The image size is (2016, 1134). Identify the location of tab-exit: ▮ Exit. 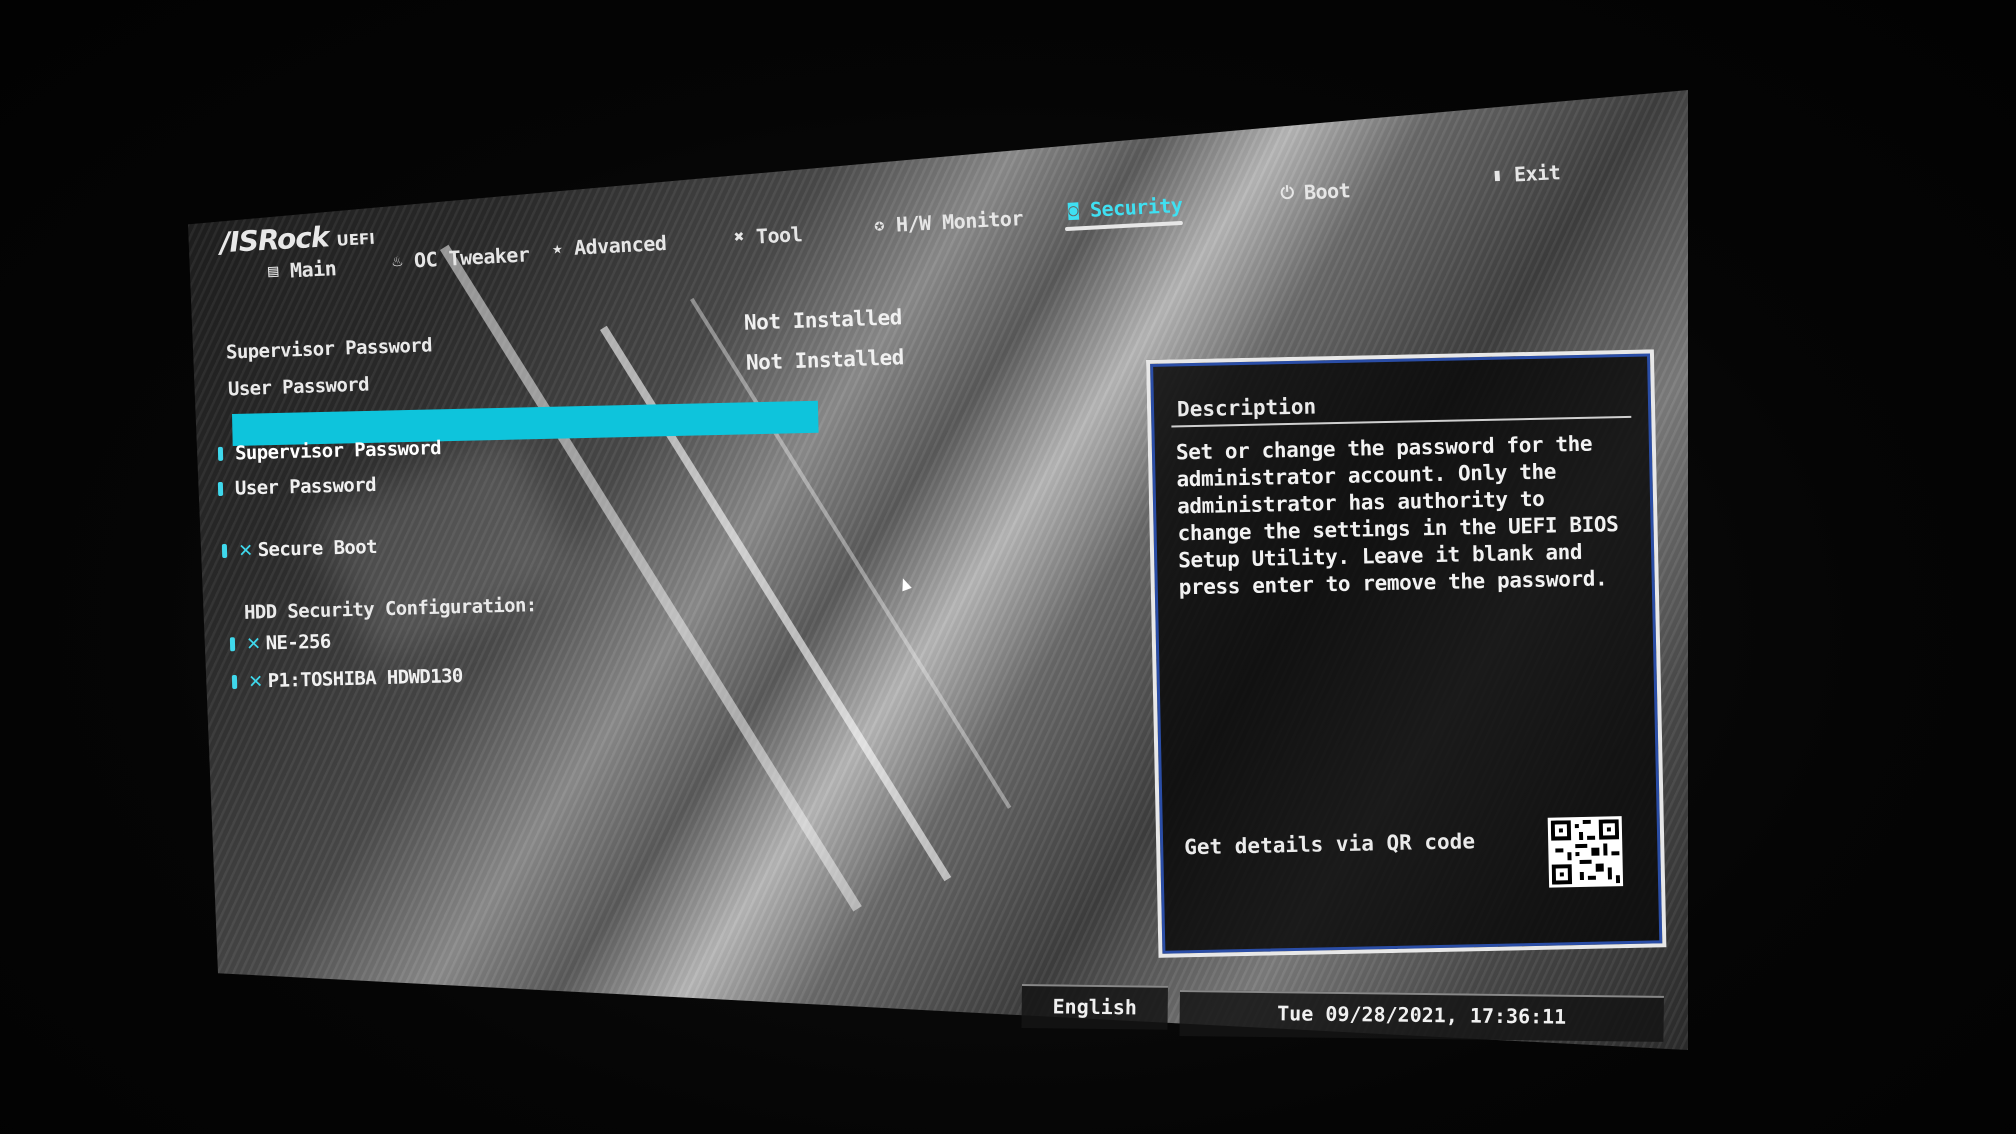
(1524, 174).